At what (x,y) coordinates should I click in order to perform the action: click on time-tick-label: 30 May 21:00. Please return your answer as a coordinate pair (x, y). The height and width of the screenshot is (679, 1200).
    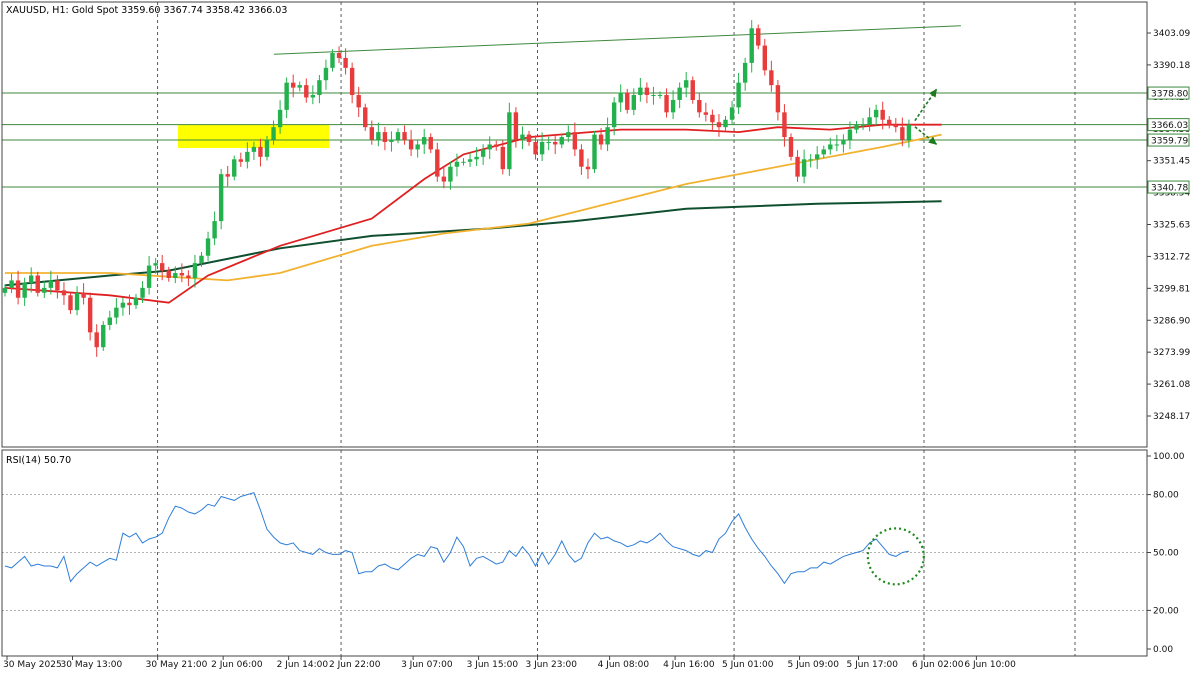
    Looking at the image, I should click on (177, 665).